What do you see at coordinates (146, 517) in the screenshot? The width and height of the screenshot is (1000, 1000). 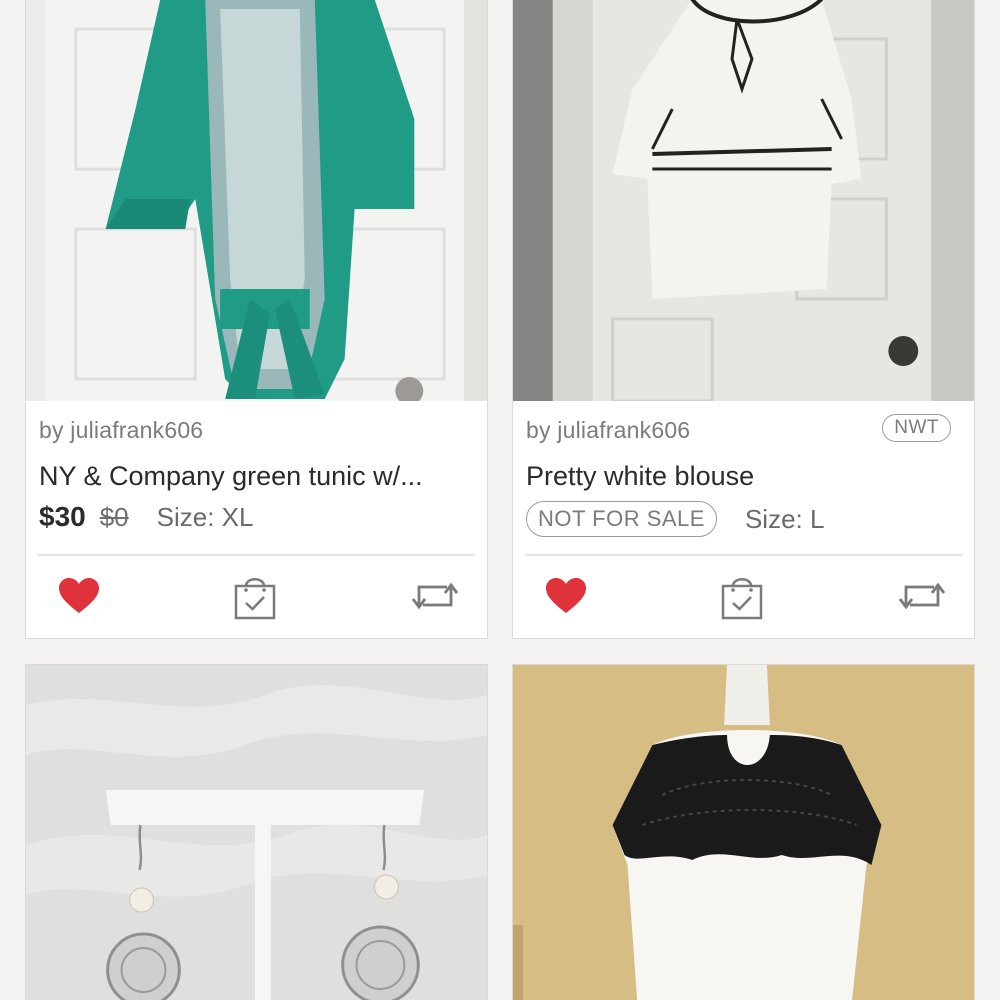 I see `price-line: $30 $0 Size: XL` at bounding box center [146, 517].